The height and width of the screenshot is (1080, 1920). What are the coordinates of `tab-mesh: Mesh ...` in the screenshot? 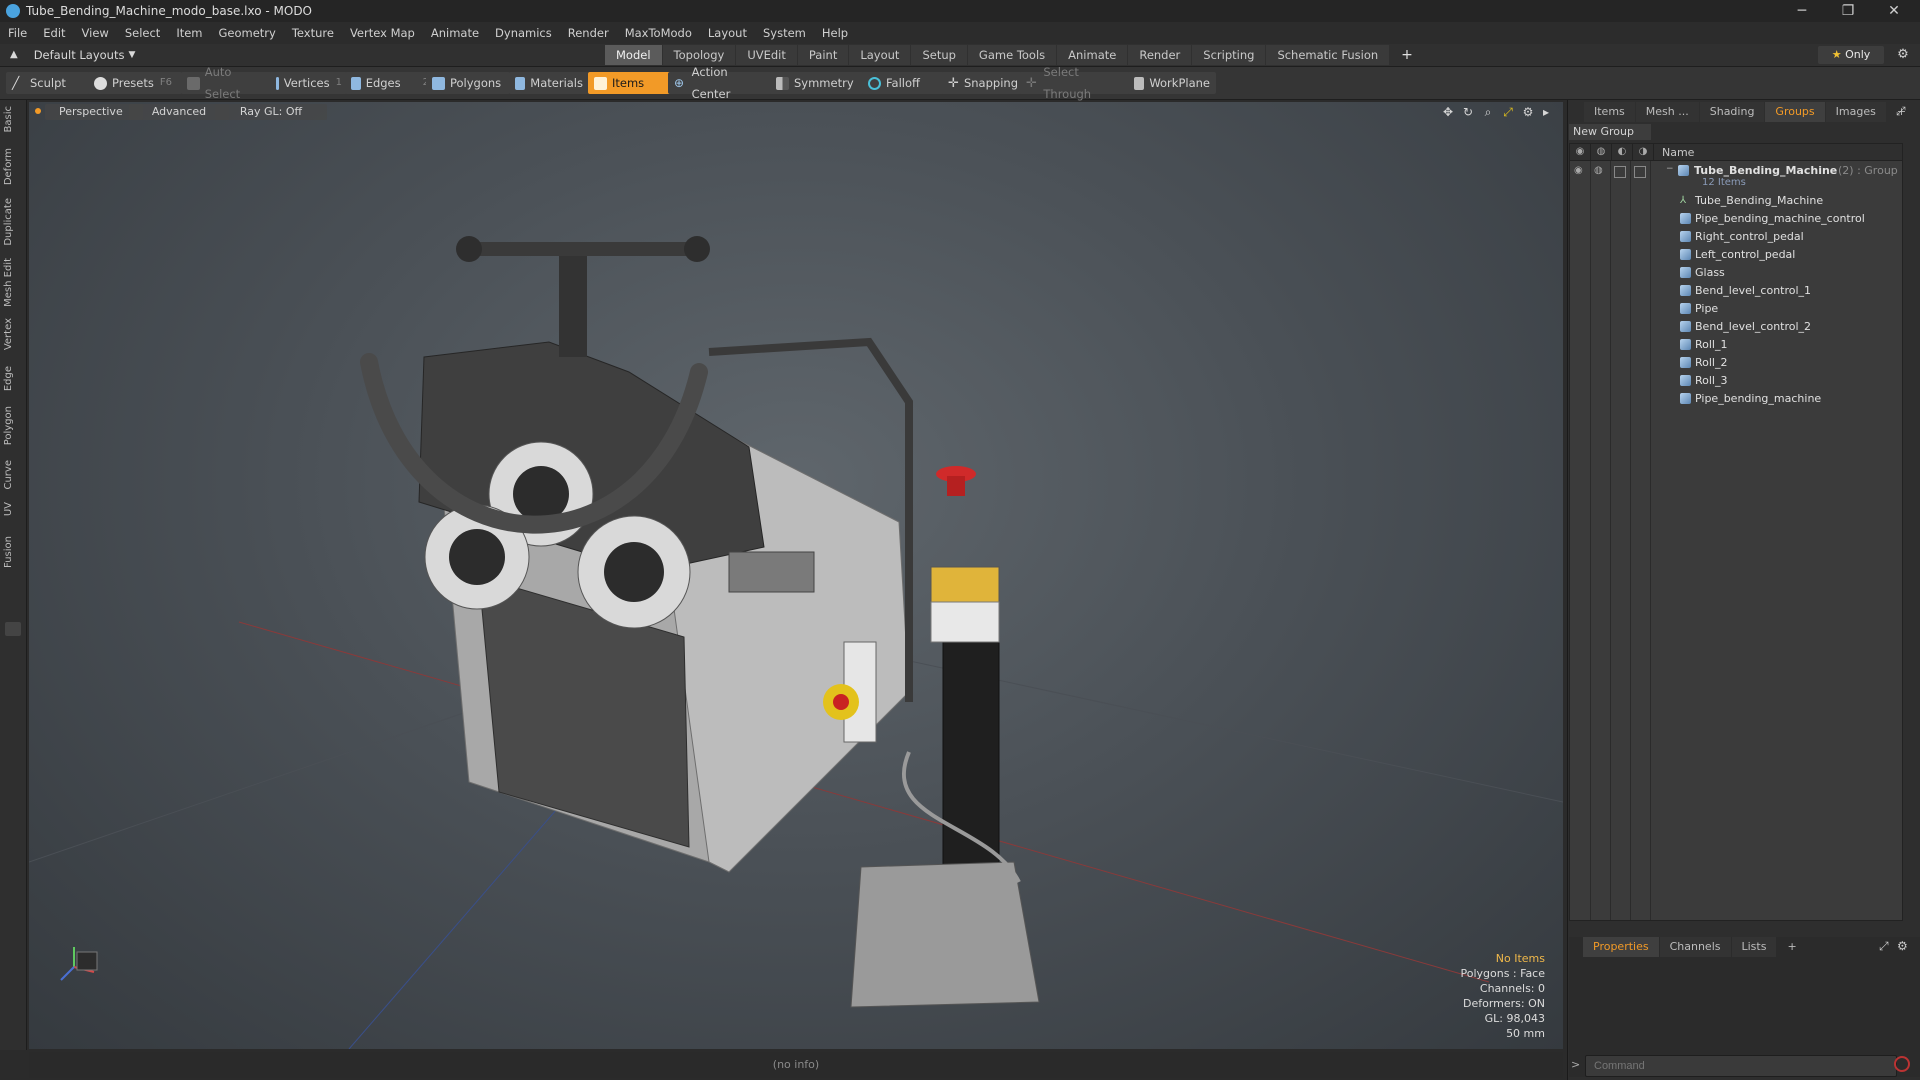 It's located at (1667, 112).